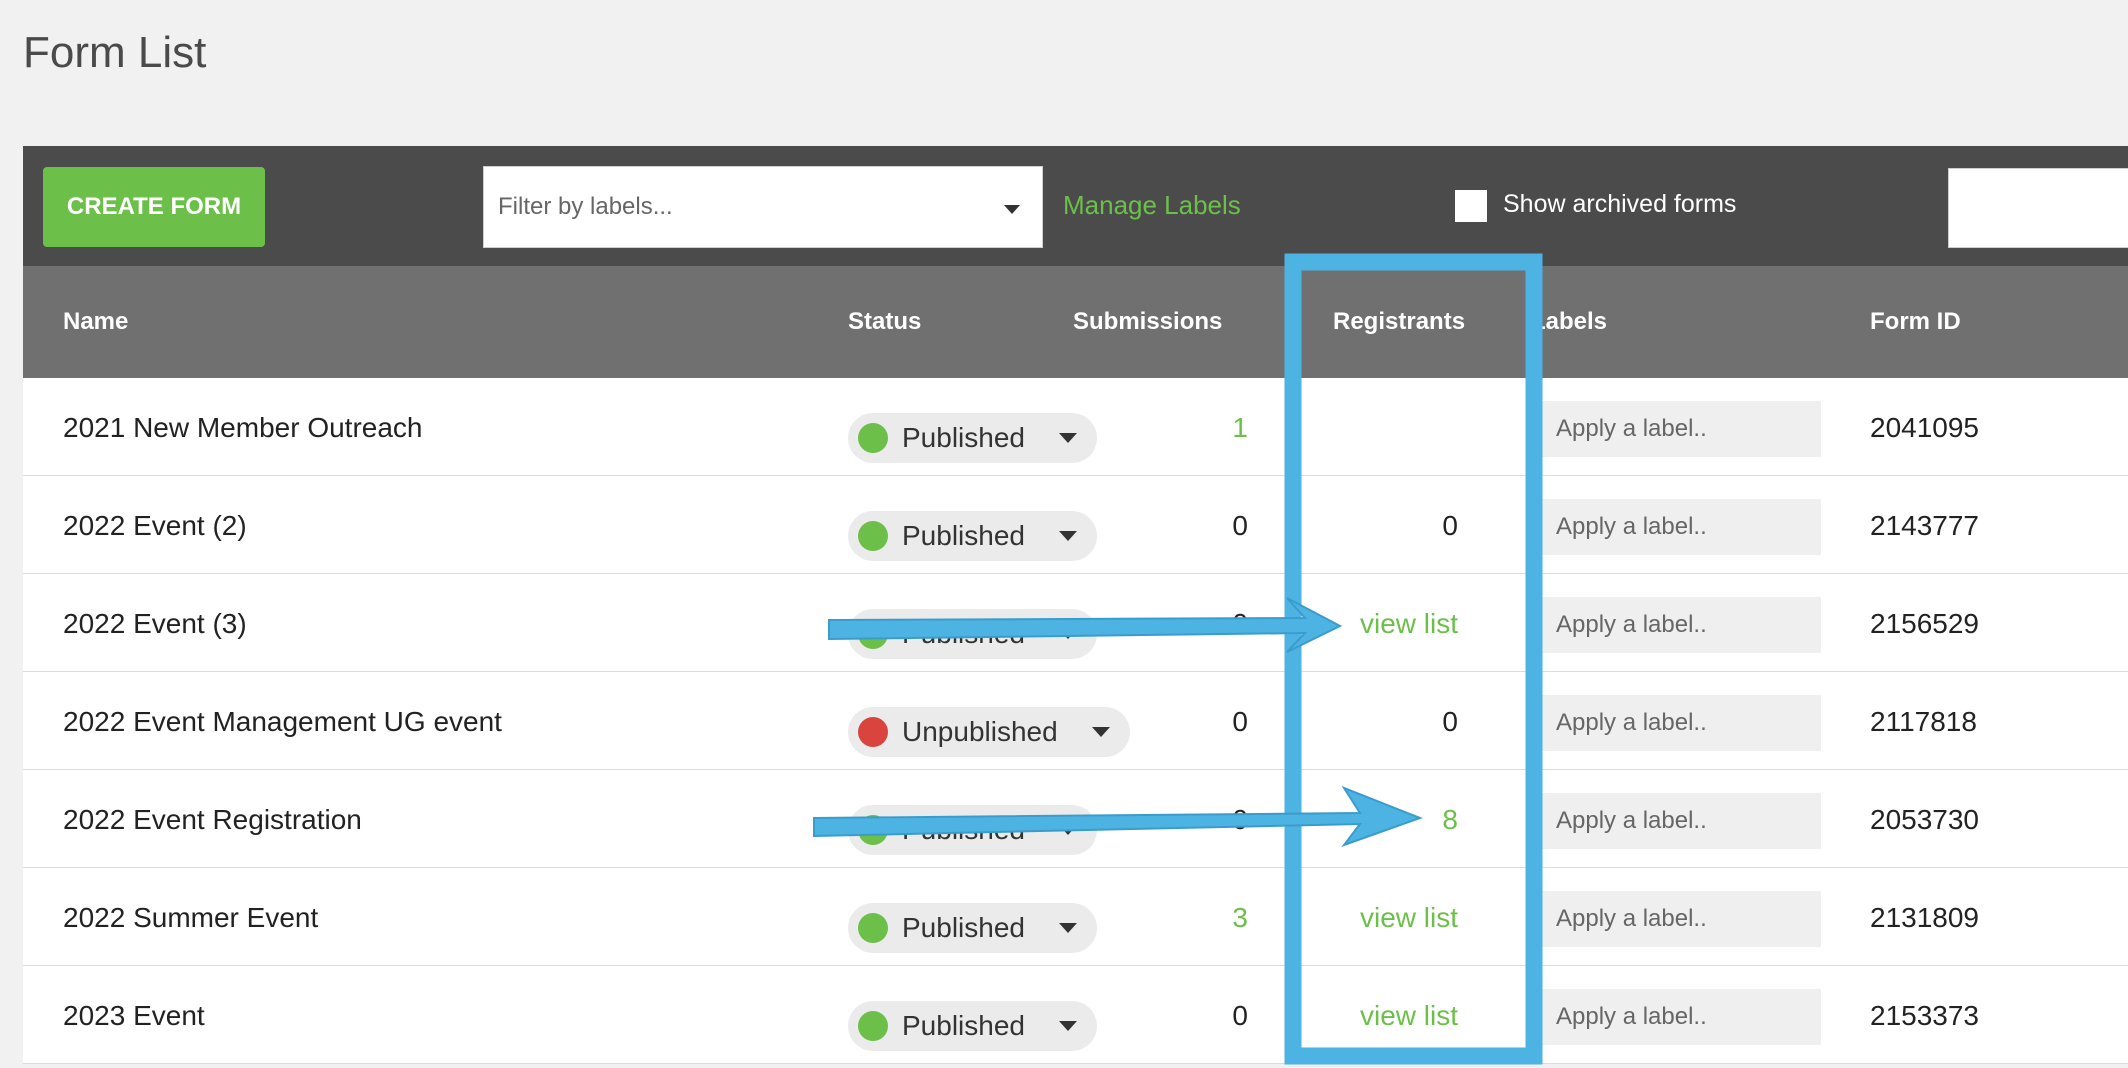 The height and width of the screenshot is (1068, 2128). Describe the element at coordinates (1413, 659) in the screenshot. I see `registrants-highlight-box` at that location.